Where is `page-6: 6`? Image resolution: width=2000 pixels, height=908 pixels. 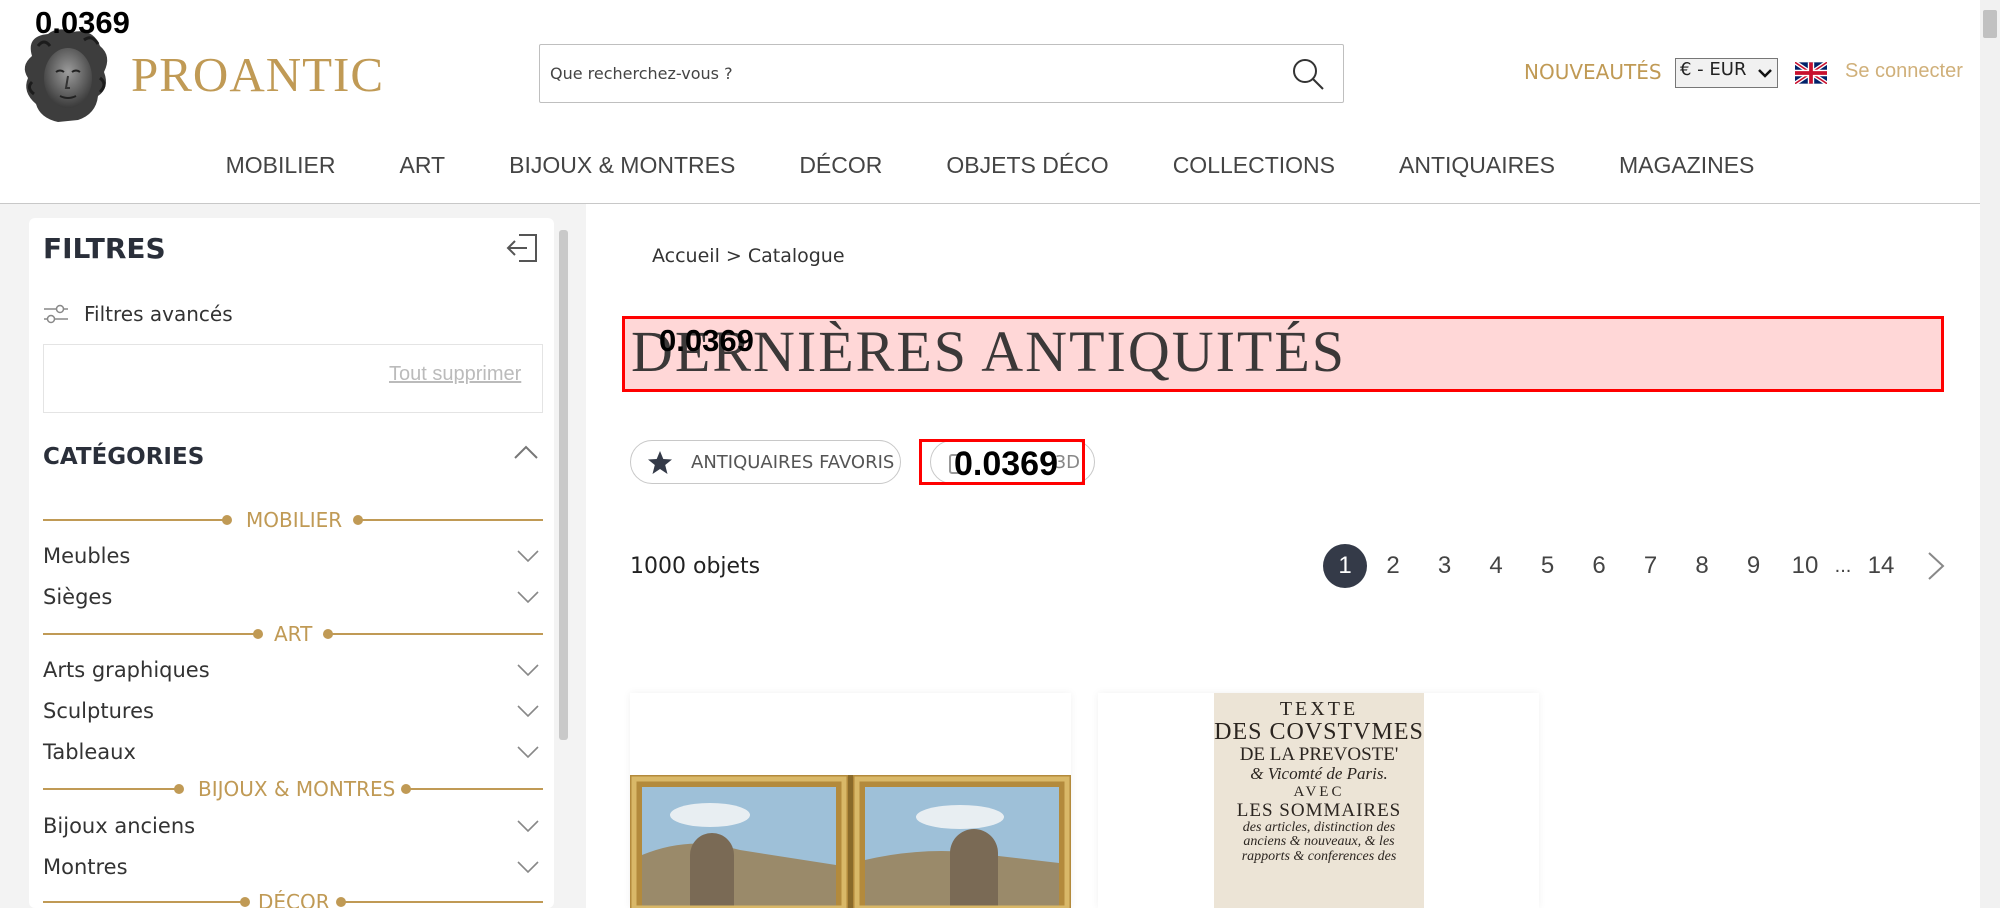 page-6: 6 is located at coordinates (1599, 566).